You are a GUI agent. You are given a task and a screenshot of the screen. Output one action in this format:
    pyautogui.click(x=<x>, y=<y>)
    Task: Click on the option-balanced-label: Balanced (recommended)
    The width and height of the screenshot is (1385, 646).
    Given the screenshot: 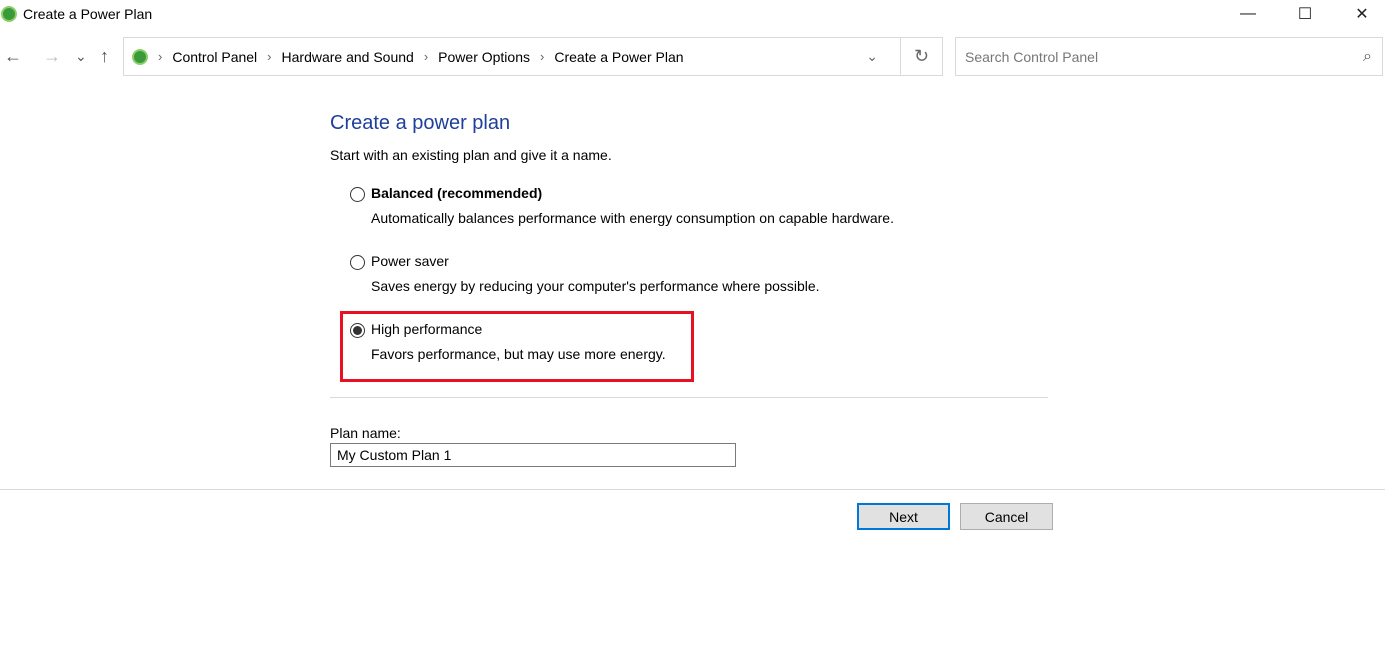 What is the action you would take?
    pyautogui.click(x=456, y=193)
    